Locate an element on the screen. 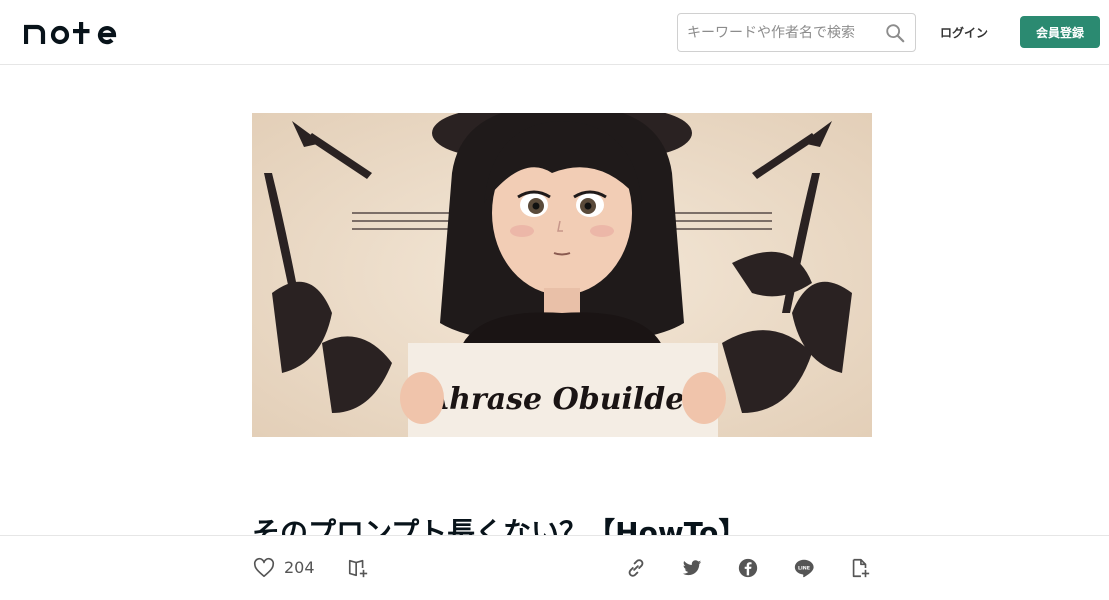  twitter-icon is located at coordinates (692, 568).